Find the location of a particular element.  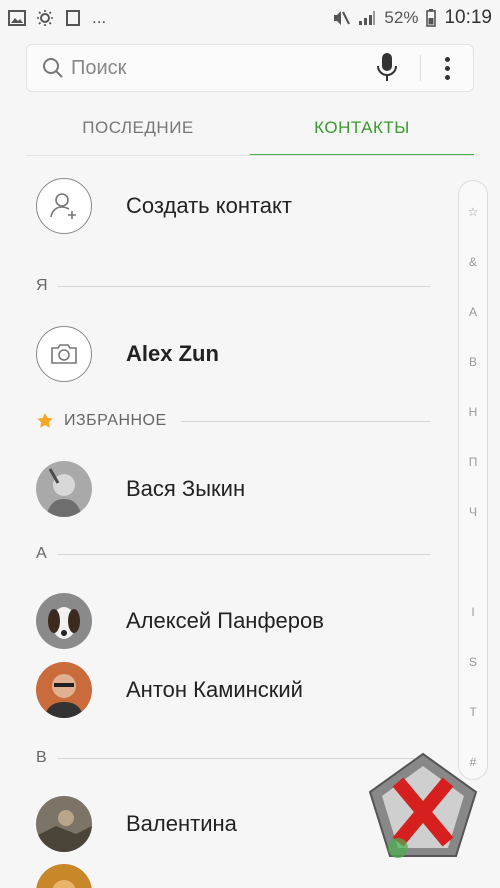

tab-bar: ПОСЛЕДНИЕ КОНТАКТЫ is located at coordinates (250, 130).